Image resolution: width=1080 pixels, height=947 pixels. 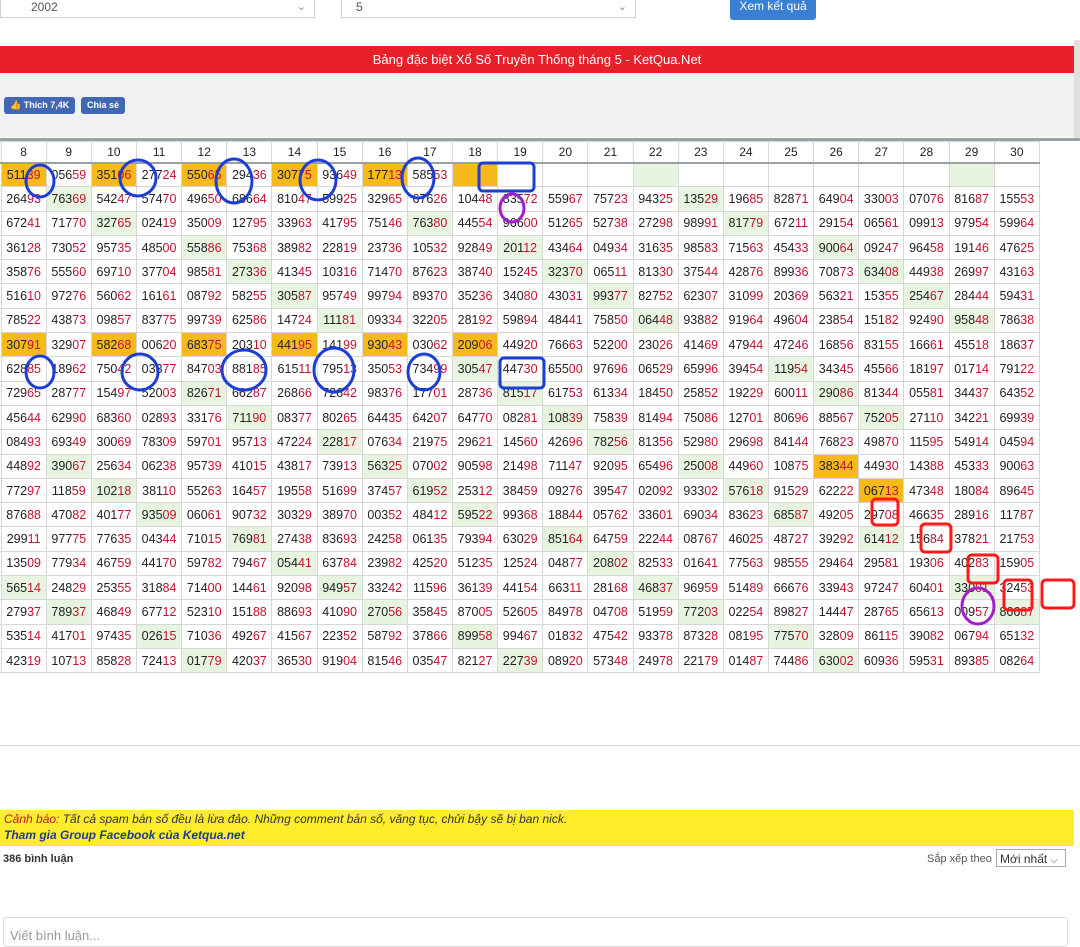 I want to click on result-cell: 73052, so click(x=68, y=247).